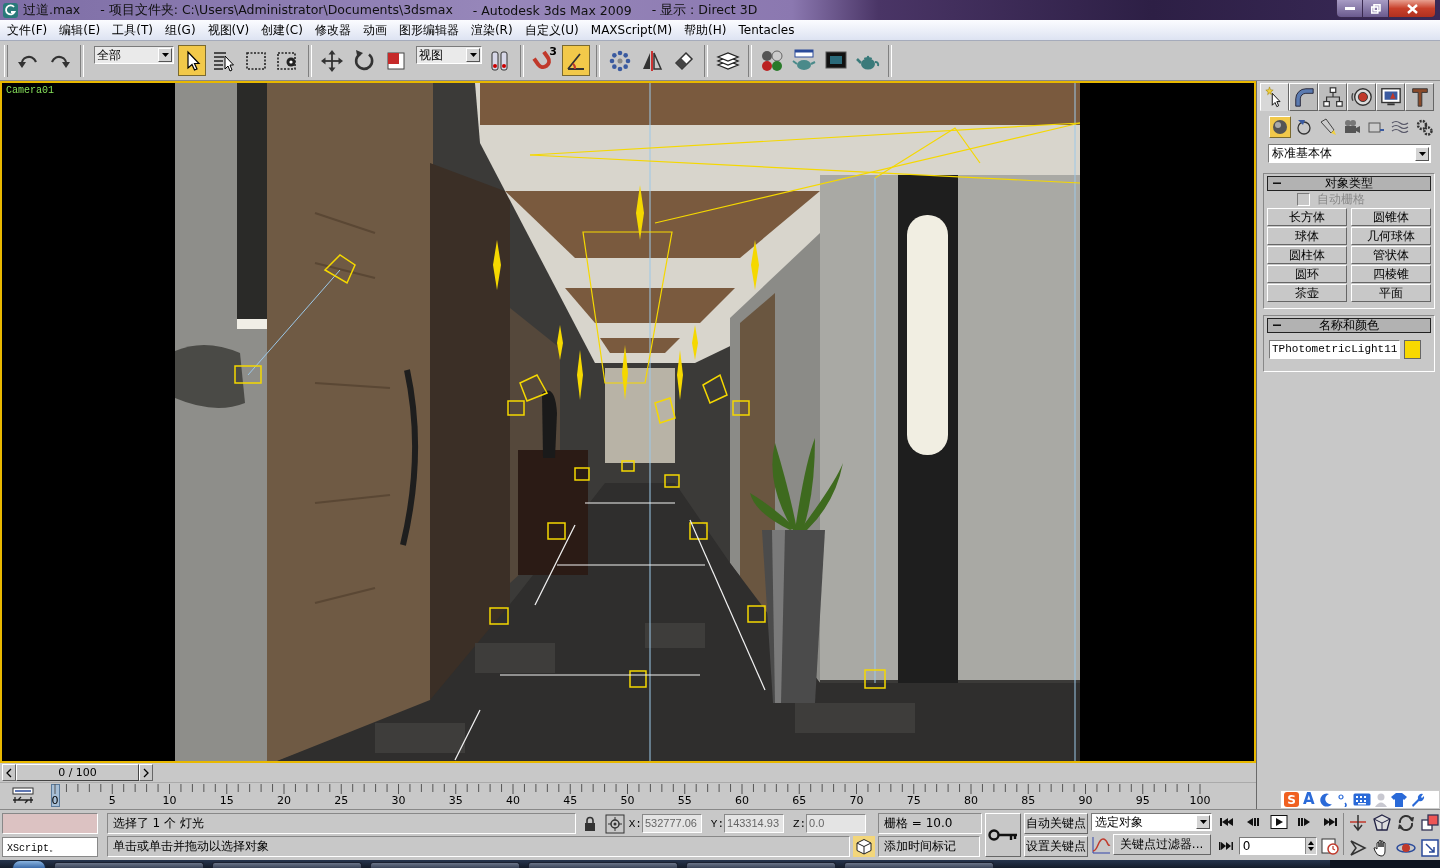 This screenshot has width=1440, height=868. I want to click on shirt-icon, so click(1398, 799).